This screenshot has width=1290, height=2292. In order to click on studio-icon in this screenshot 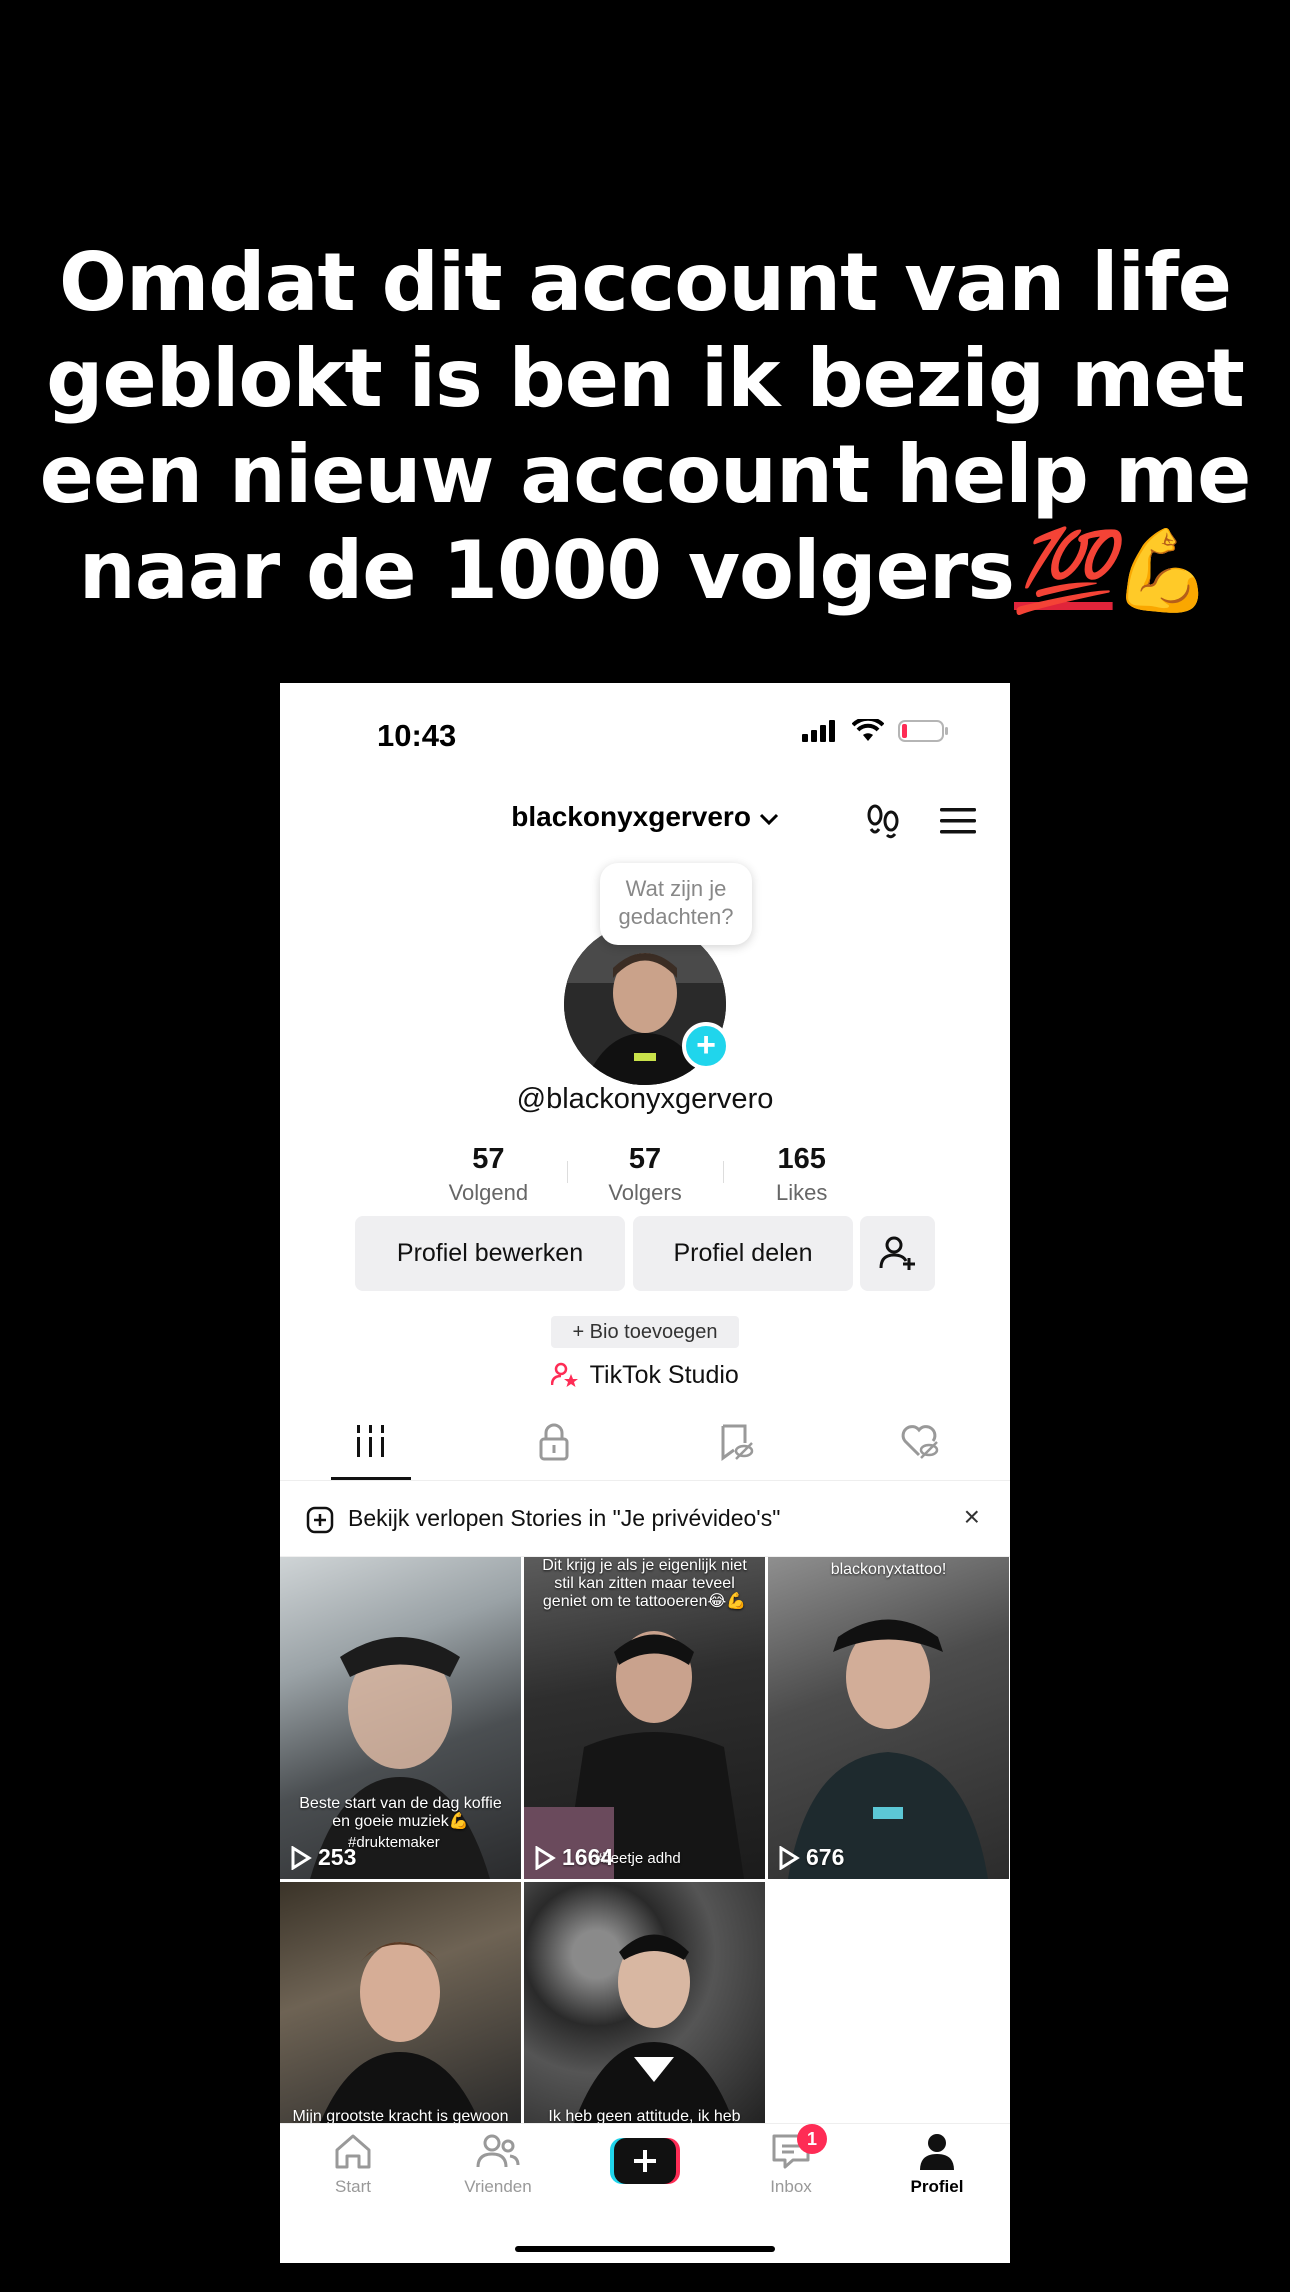, I will do `click(564, 1374)`.